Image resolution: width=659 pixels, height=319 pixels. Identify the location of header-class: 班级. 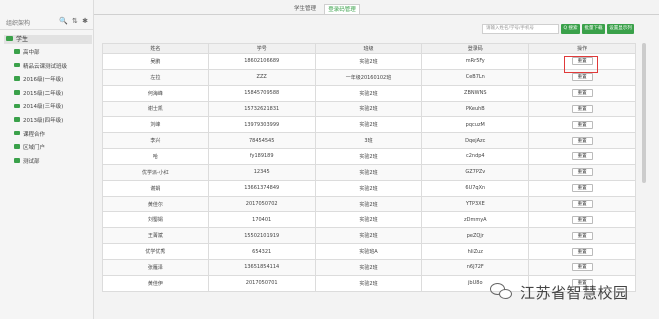
(369, 49).